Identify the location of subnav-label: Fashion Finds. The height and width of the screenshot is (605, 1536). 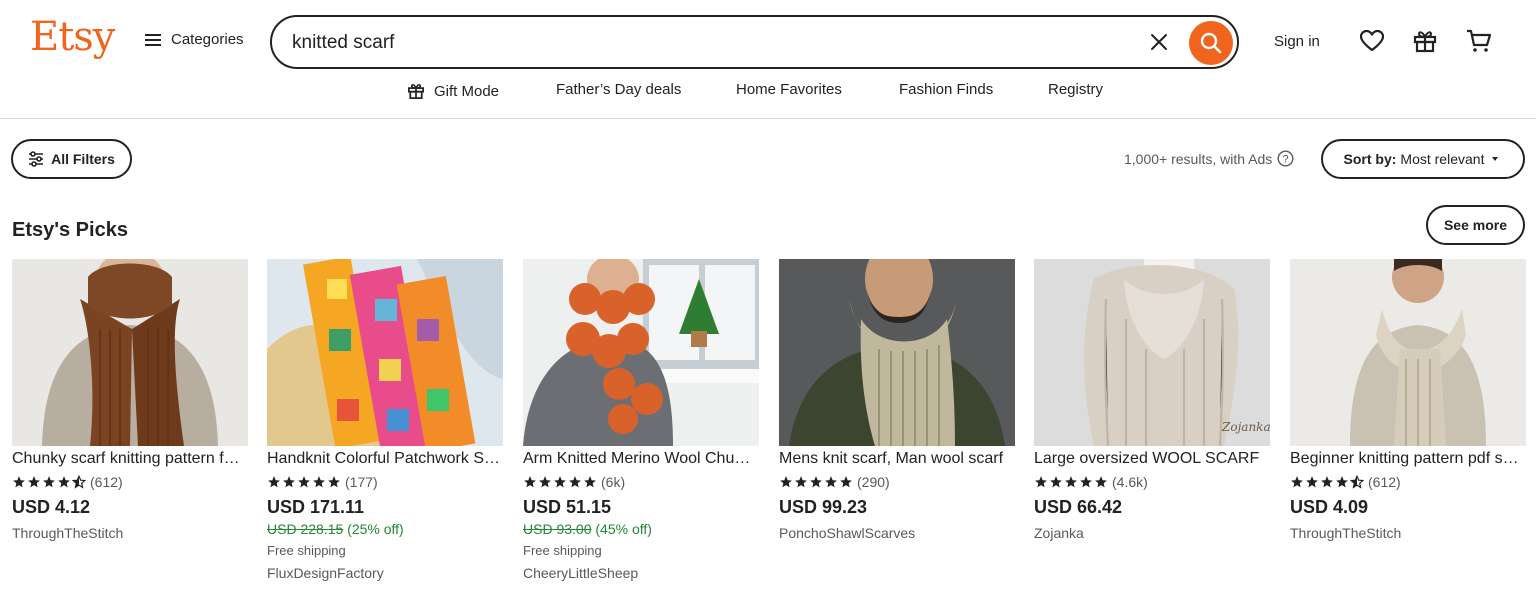
(946, 89).